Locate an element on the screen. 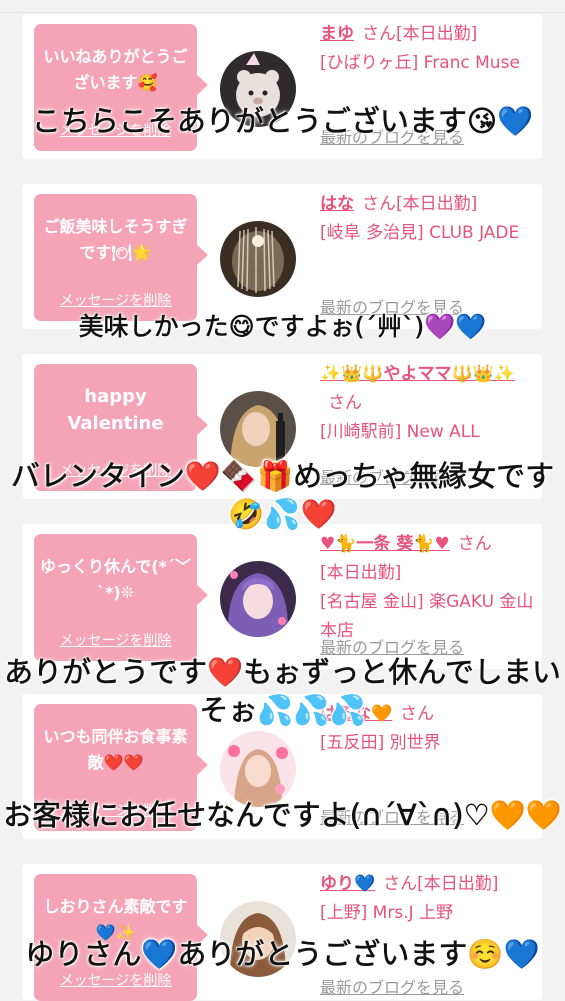 The height and width of the screenshot is (1001, 565). message-text: ご飯美味しそうすぎです🍽🌟 is located at coordinates (115, 239).